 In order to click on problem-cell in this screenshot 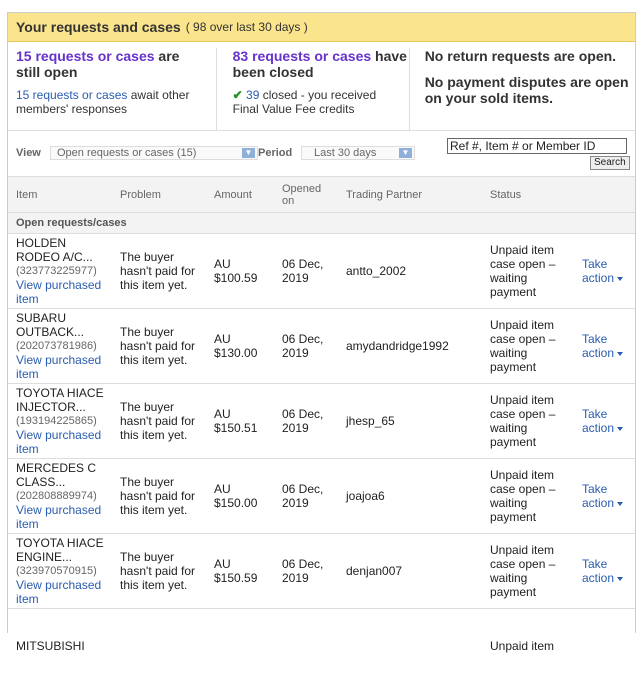, I will do `click(159, 646)`.